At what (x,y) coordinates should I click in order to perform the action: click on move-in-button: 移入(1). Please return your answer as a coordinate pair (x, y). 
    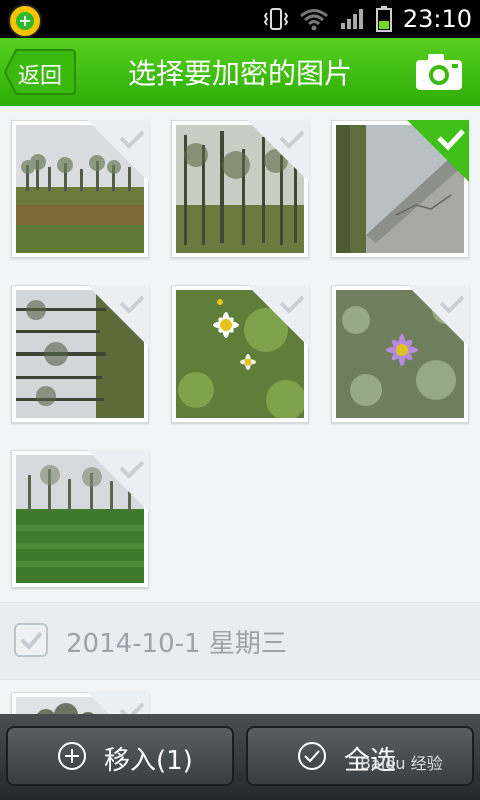
    Looking at the image, I should click on (120, 756).